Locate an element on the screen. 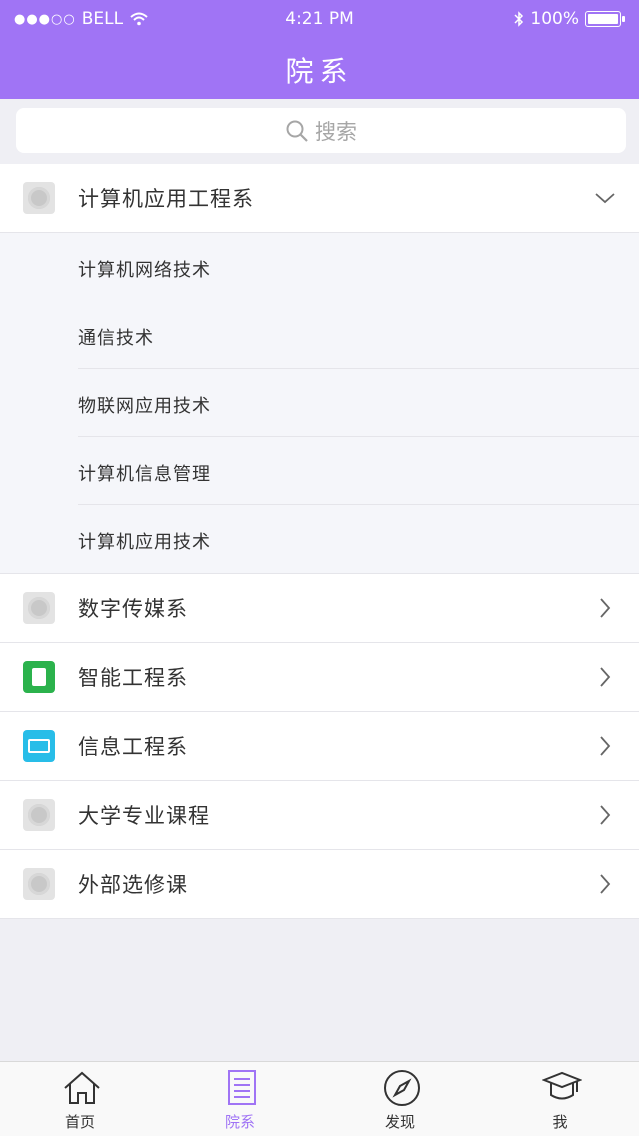  tab-label: 院系 is located at coordinates (239, 1122).